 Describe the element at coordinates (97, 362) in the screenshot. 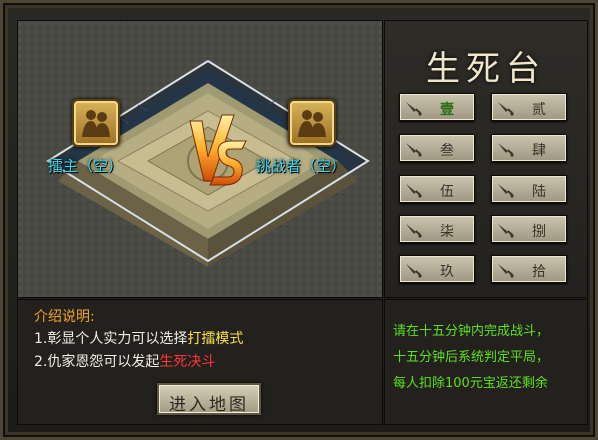

I see `line2-text: 2.仇家恩怨可以发起` at that location.